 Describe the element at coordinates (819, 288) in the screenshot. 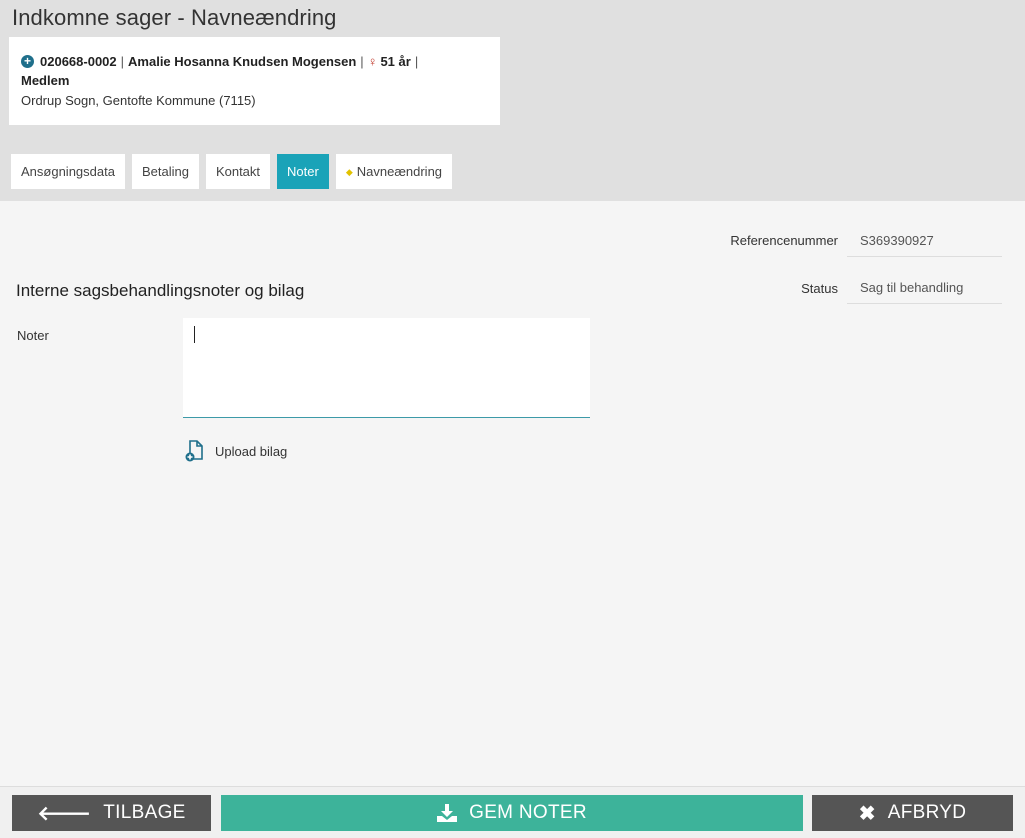

I see `status-label: Status` at that location.